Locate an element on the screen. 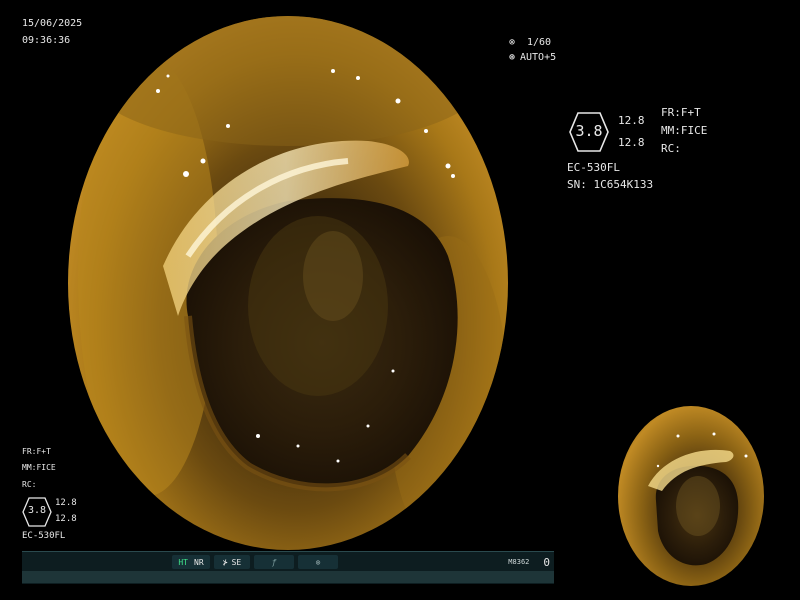  shutter-icon: ⊗ is located at coordinates (512, 42).